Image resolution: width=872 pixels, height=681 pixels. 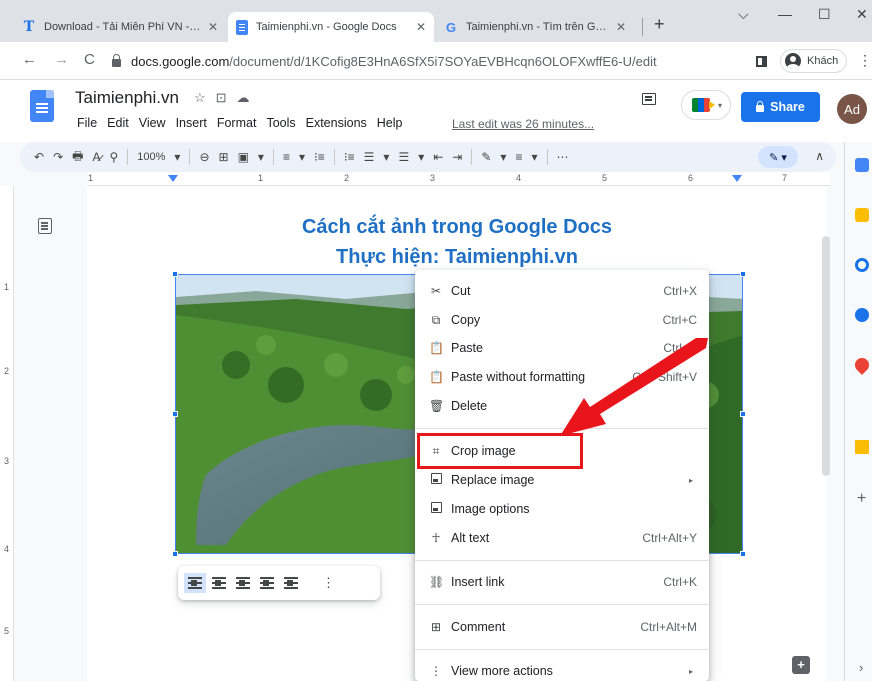 I want to click on get-add-ons-icon: +, so click(x=861, y=499).